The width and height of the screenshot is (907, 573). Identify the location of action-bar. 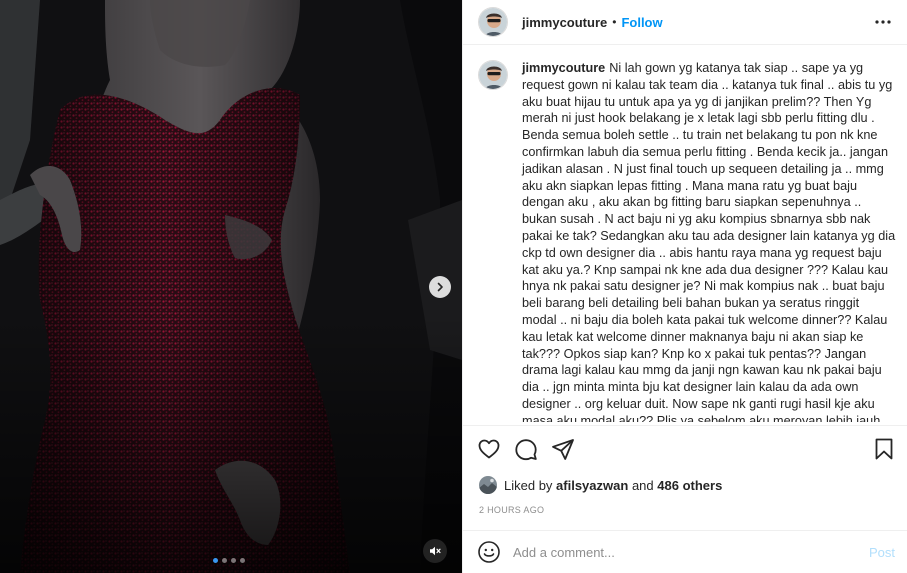
(687, 450).